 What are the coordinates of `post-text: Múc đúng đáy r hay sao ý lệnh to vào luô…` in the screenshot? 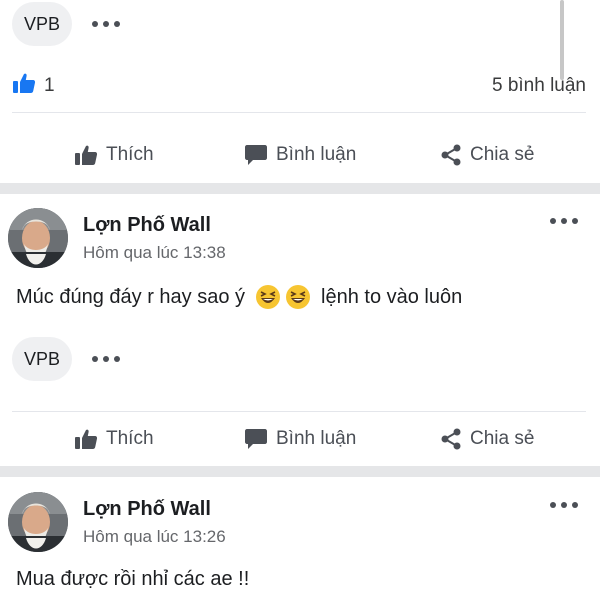 It's located at (239, 297).